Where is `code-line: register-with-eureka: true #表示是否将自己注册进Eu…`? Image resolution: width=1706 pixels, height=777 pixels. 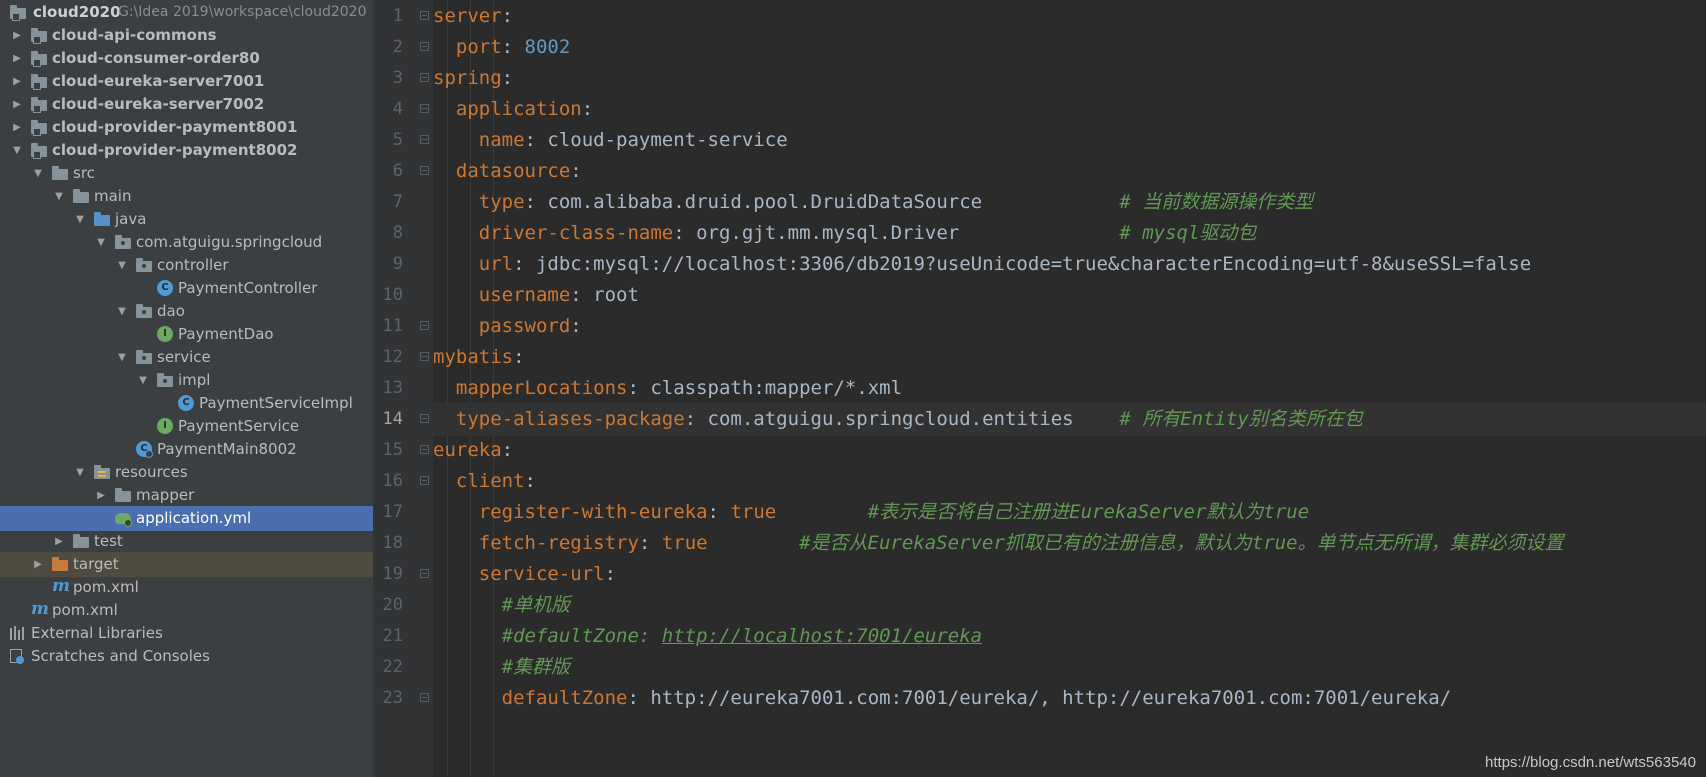 code-line: register-with-eureka: true #表示是否将自己注册进Eu… is located at coordinates (1069, 512).